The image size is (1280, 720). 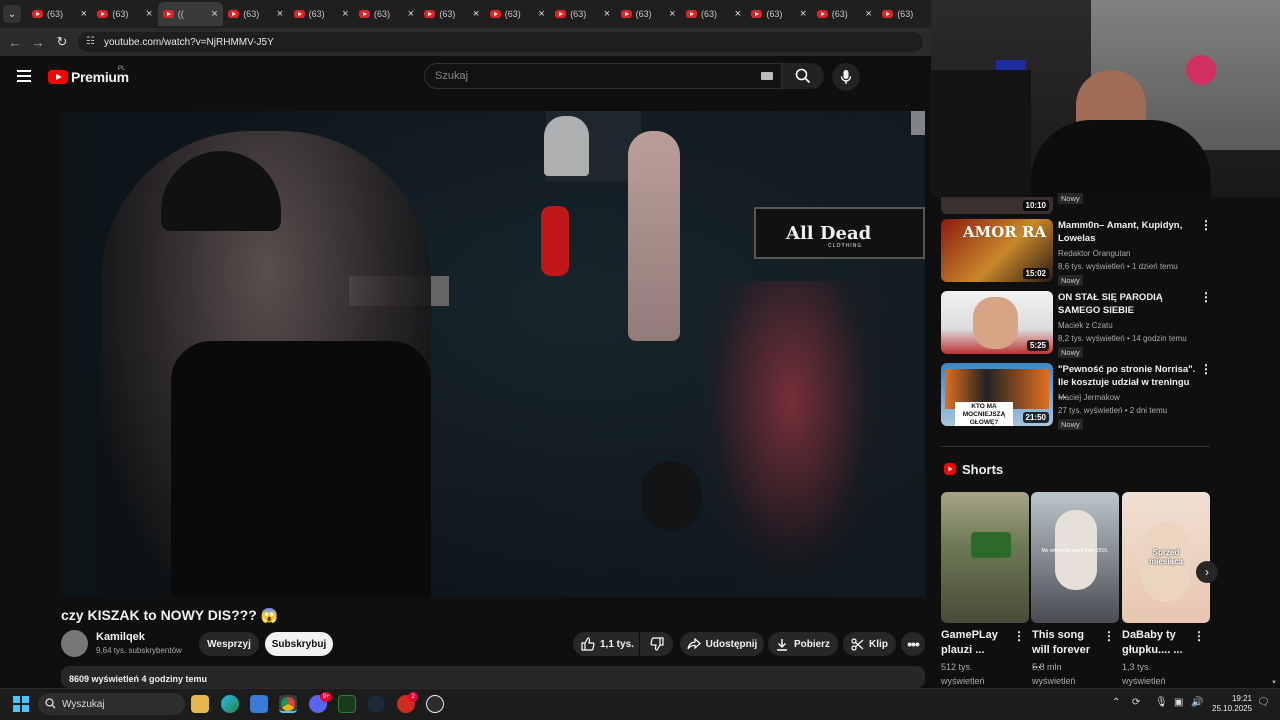 What do you see at coordinates (74, 643) in the screenshot?
I see `channel-avatar` at bounding box center [74, 643].